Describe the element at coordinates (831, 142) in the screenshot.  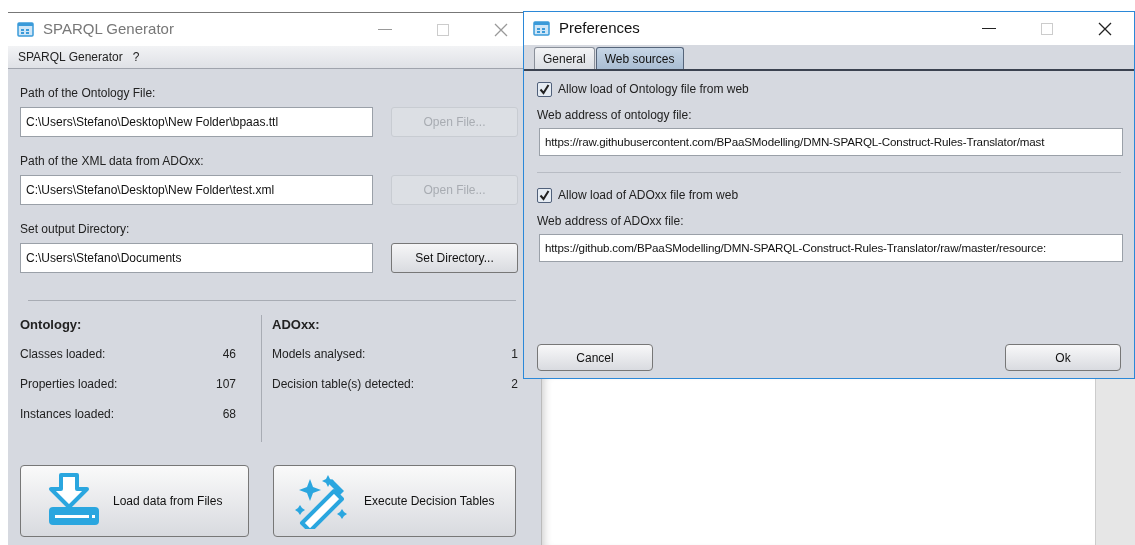
I see `address-field: https://raw.githubusercontent.com/BPaaSModelling/DMN-SPARQL-Construct-Rules-Translator/mast` at that location.